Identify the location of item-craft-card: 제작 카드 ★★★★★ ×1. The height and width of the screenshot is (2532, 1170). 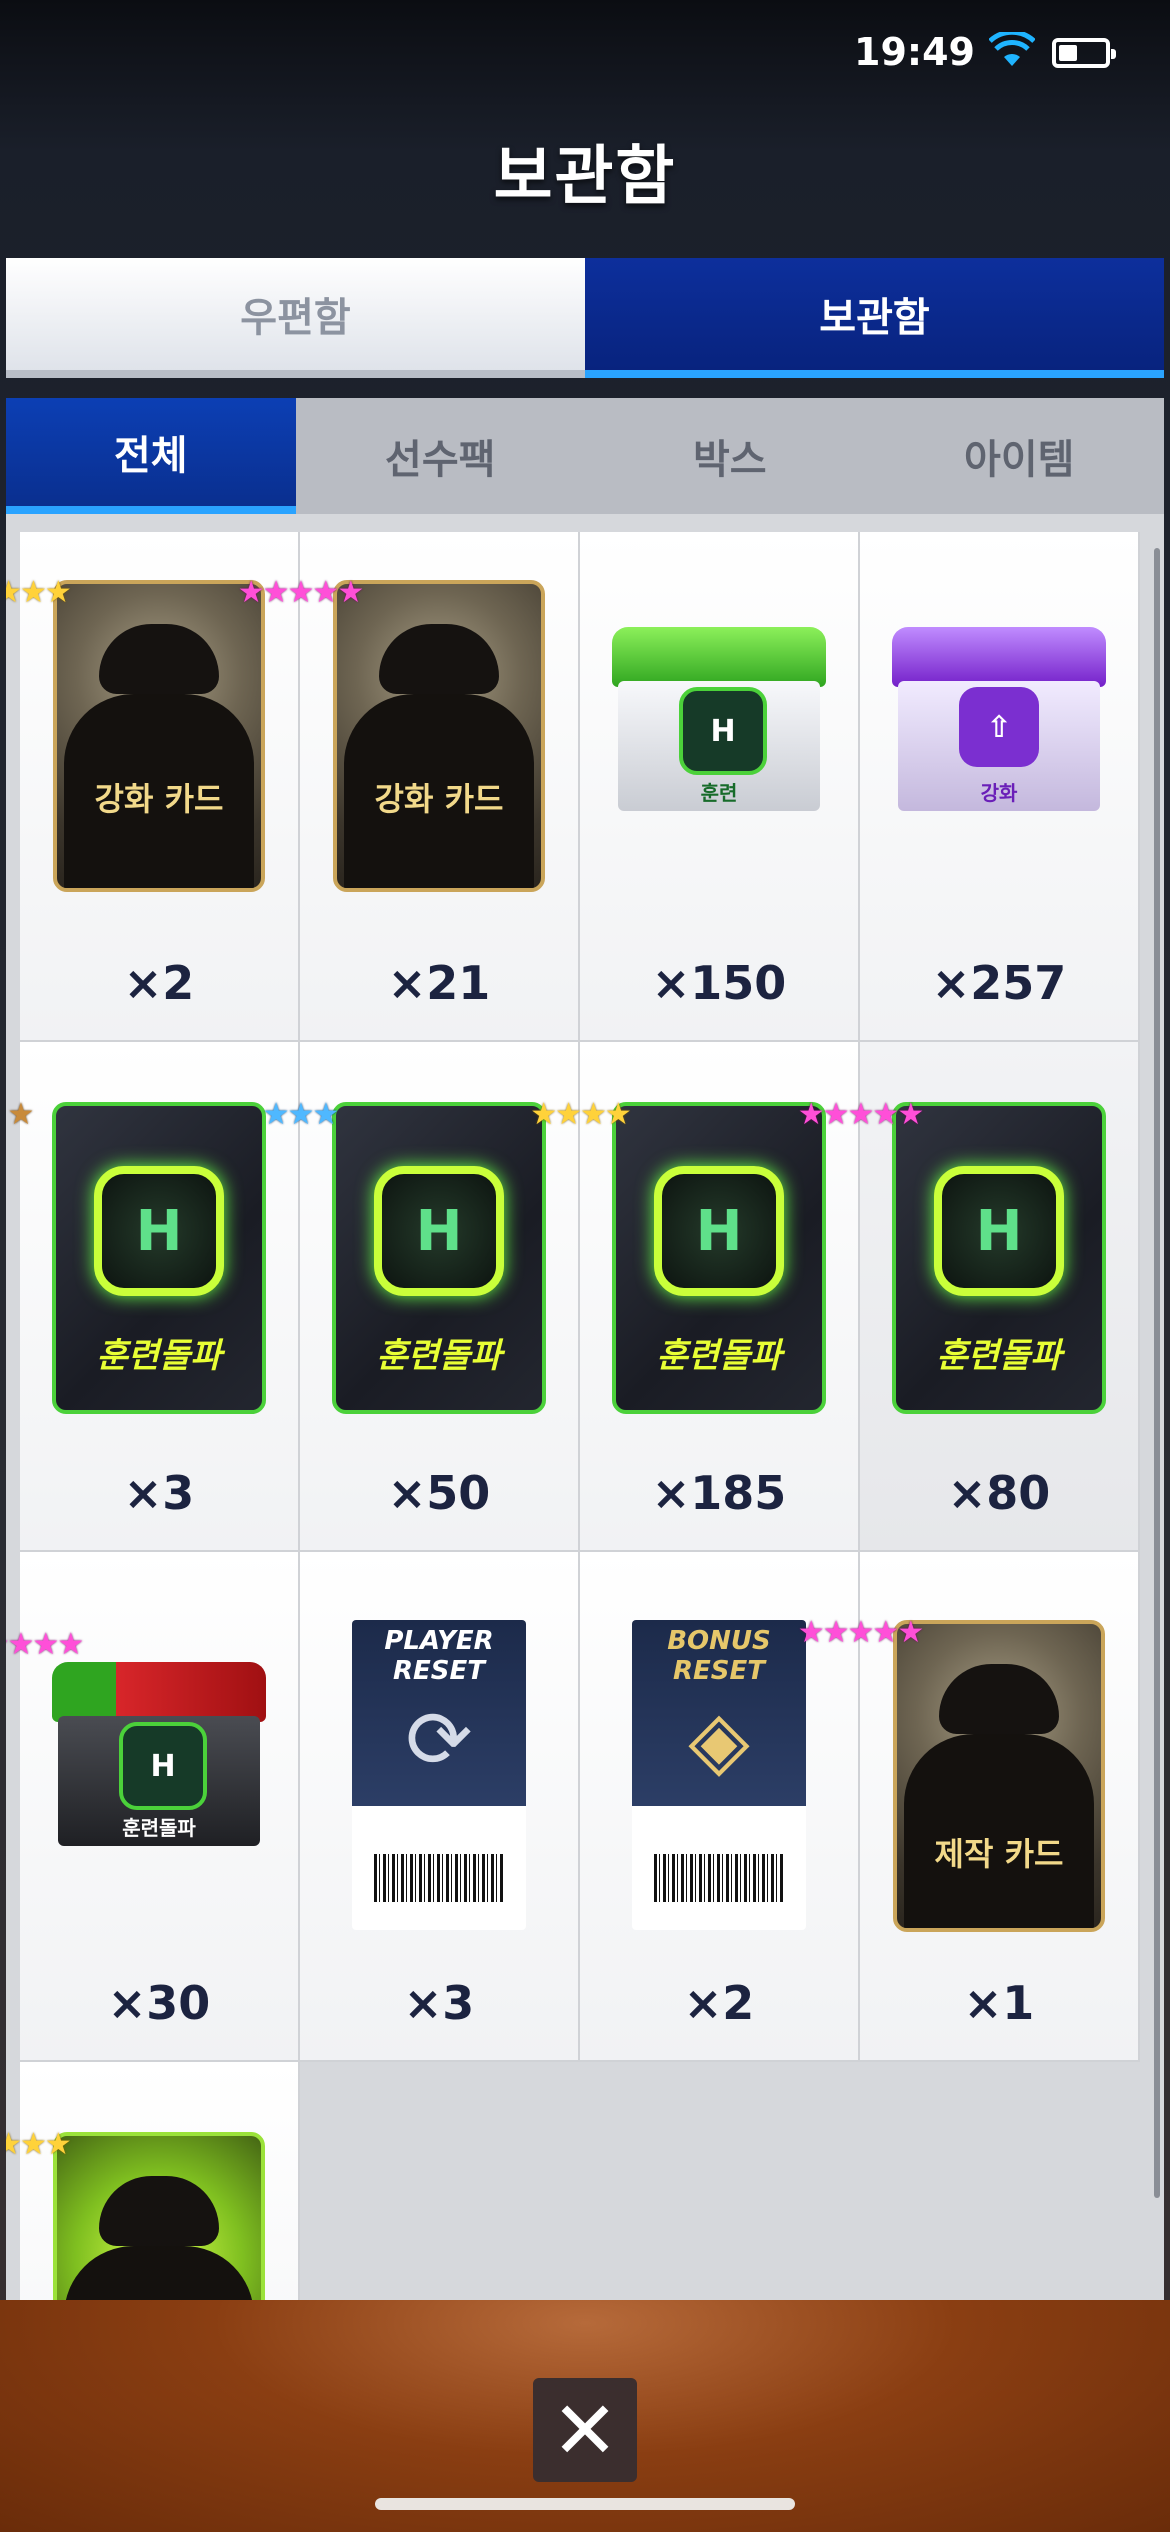
(969, 1807).